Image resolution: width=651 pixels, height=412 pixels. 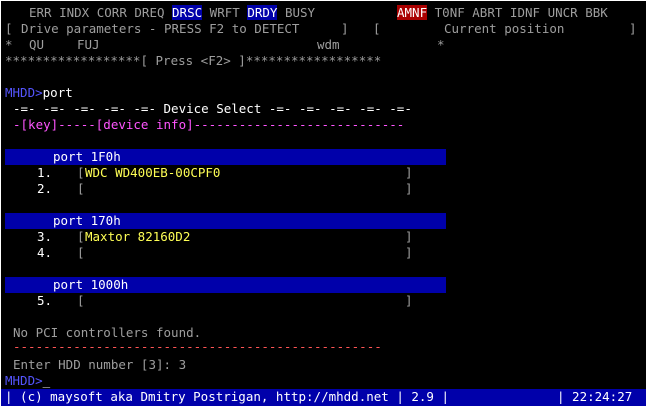 I want to click on flag-dreq: DREQ, so click(x=149, y=12).